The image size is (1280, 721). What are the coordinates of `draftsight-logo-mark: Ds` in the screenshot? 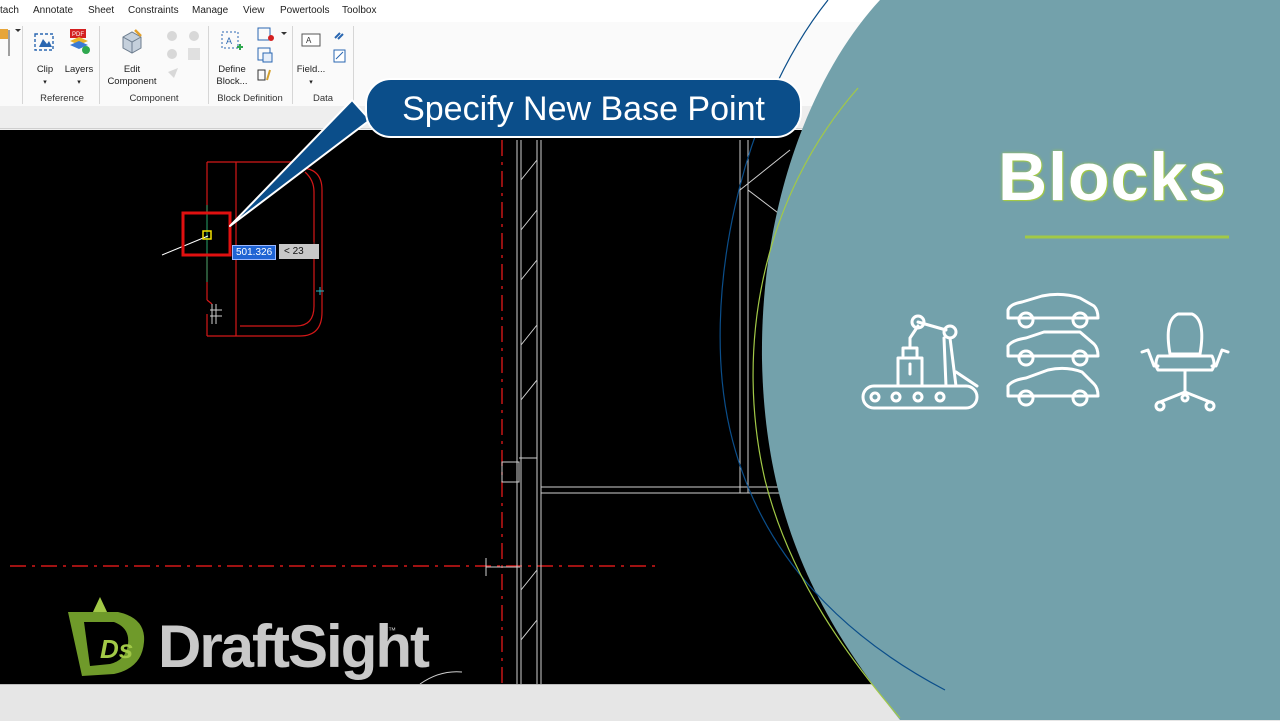 It's located at (106, 636).